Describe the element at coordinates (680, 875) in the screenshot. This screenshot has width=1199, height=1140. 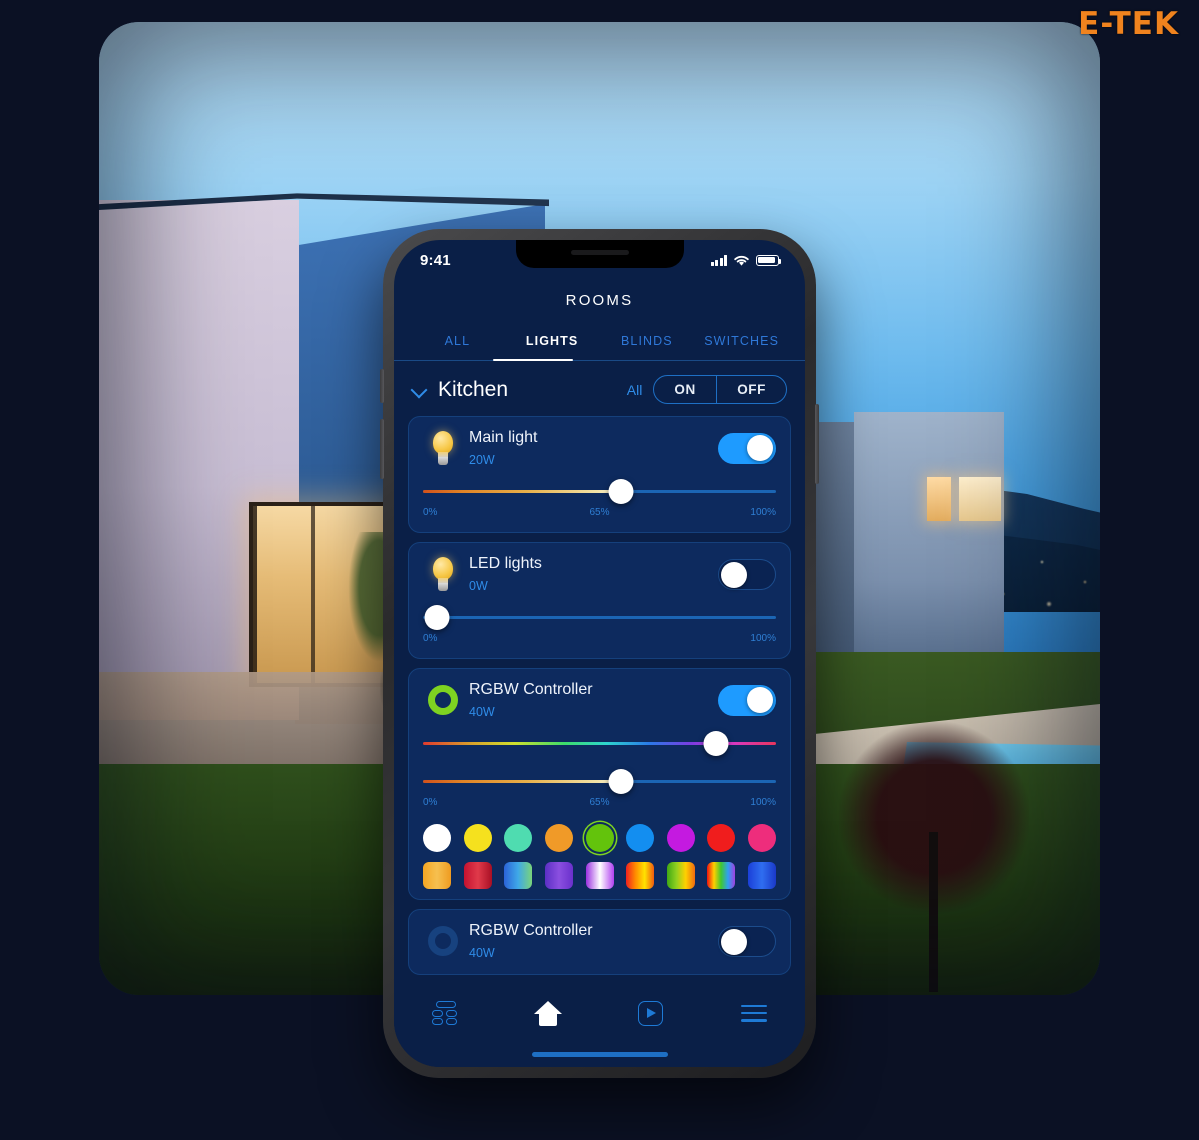
I see `gradient-swatch-green-orange` at that location.